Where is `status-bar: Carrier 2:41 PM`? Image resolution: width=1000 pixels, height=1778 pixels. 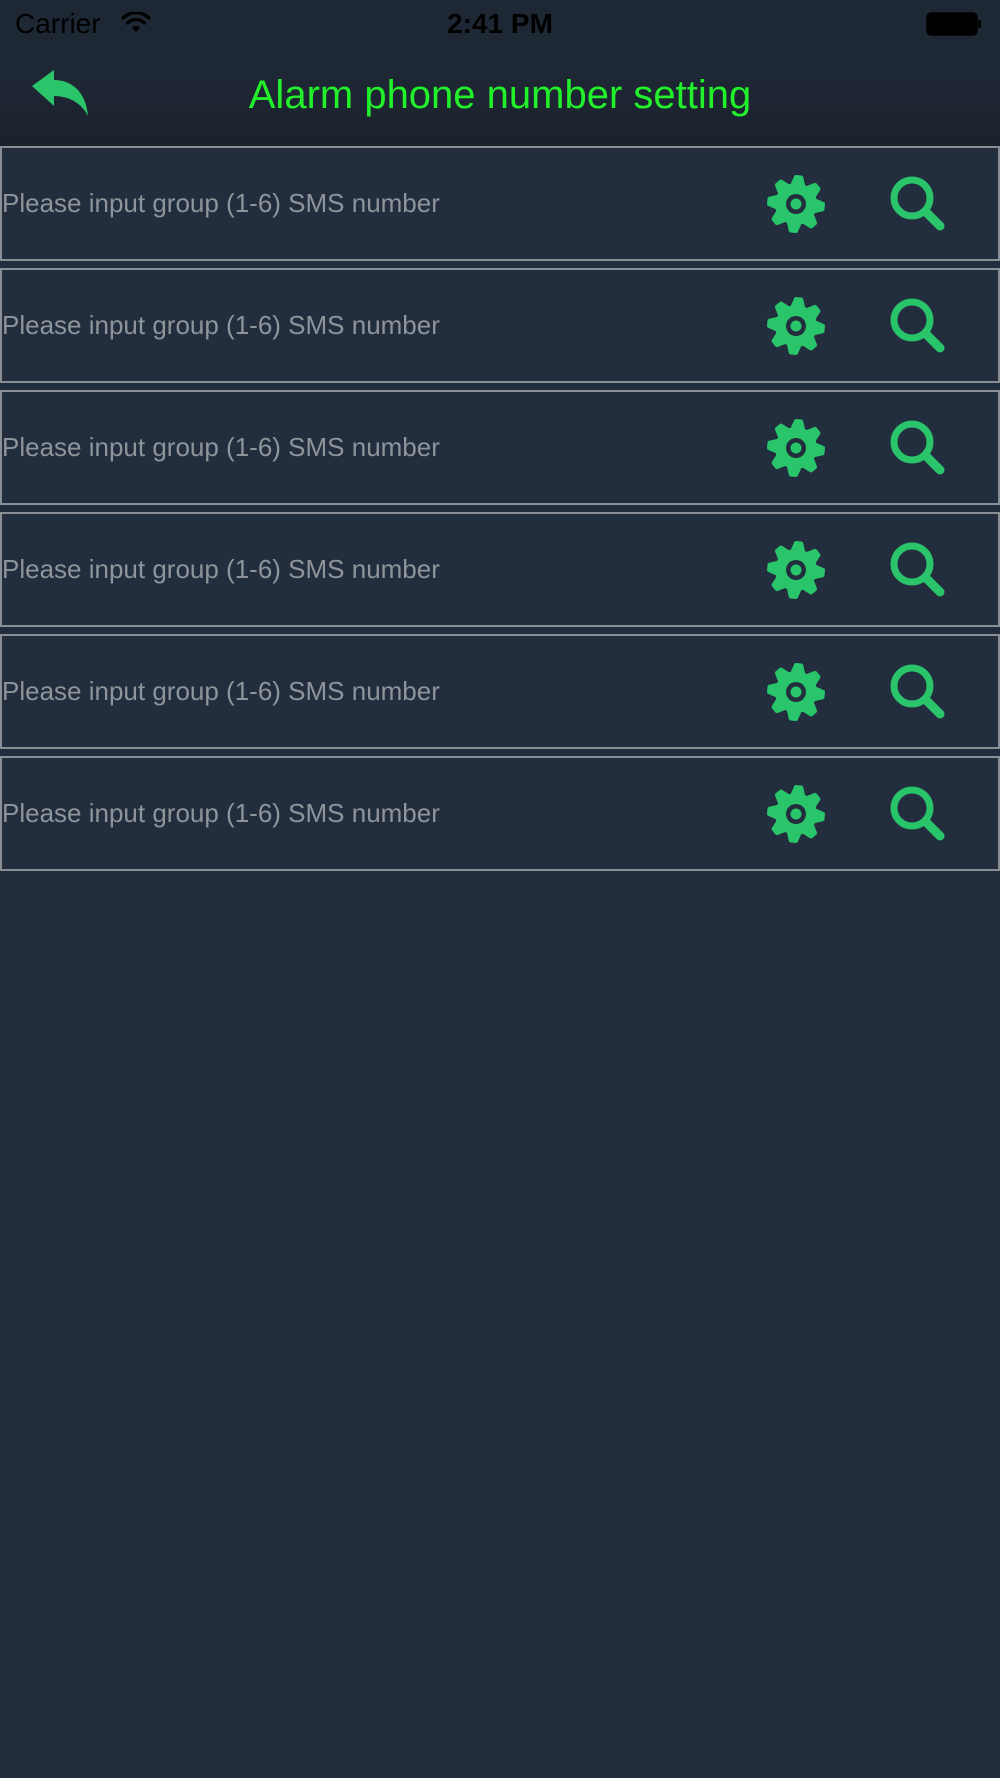 status-bar: Carrier 2:41 PM is located at coordinates (500, 25).